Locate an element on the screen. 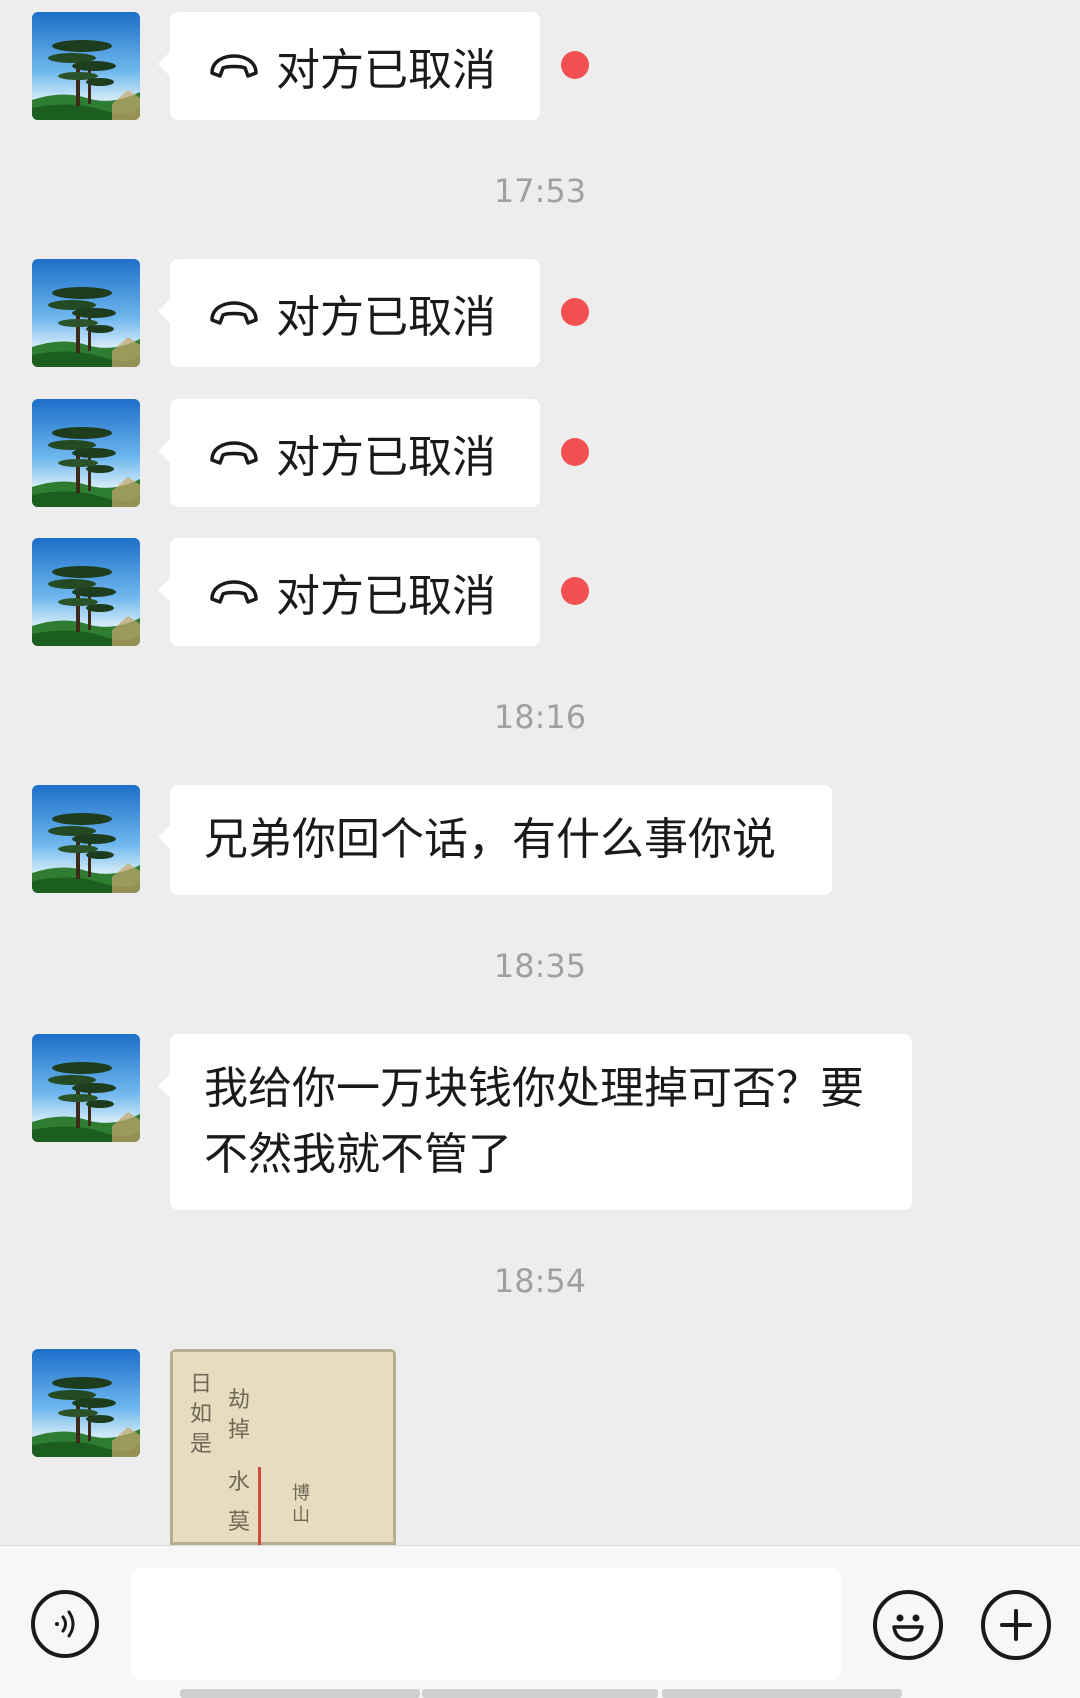 The image size is (1080, 1698). plus-icon is located at coordinates (1016, 1625).